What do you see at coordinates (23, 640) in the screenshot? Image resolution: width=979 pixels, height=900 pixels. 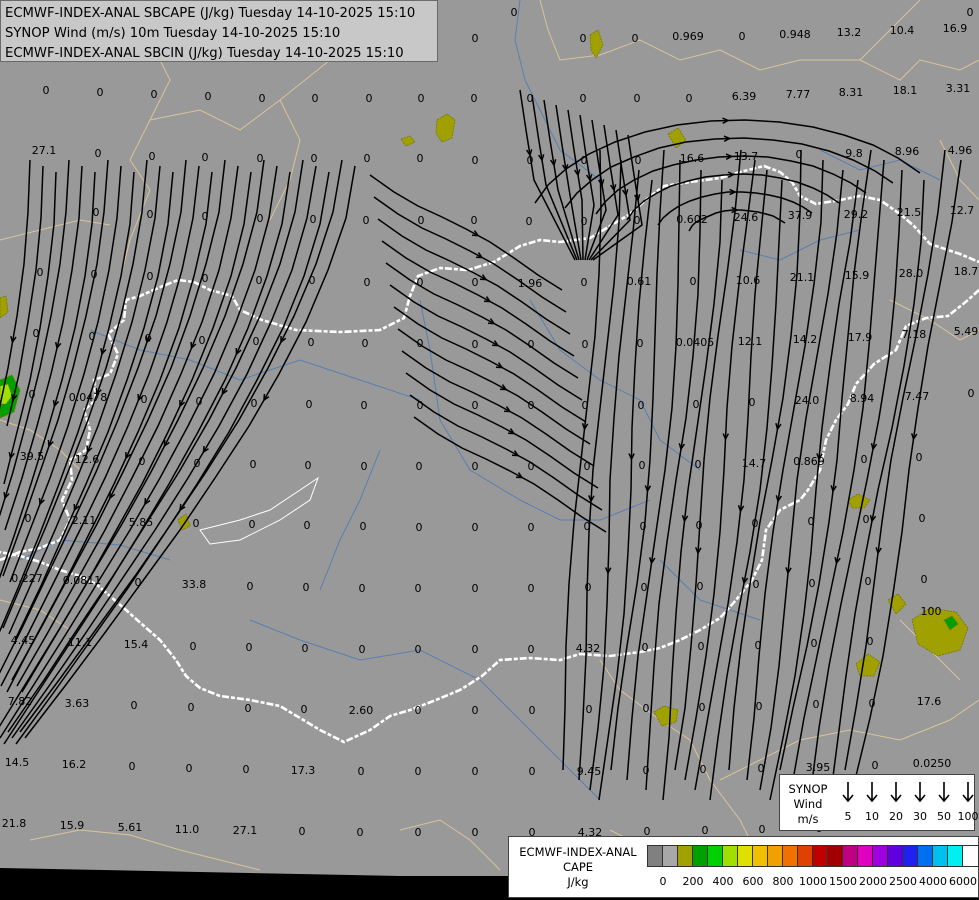 I see `cape-value-label: 4.45` at bounding box center [23, 640].